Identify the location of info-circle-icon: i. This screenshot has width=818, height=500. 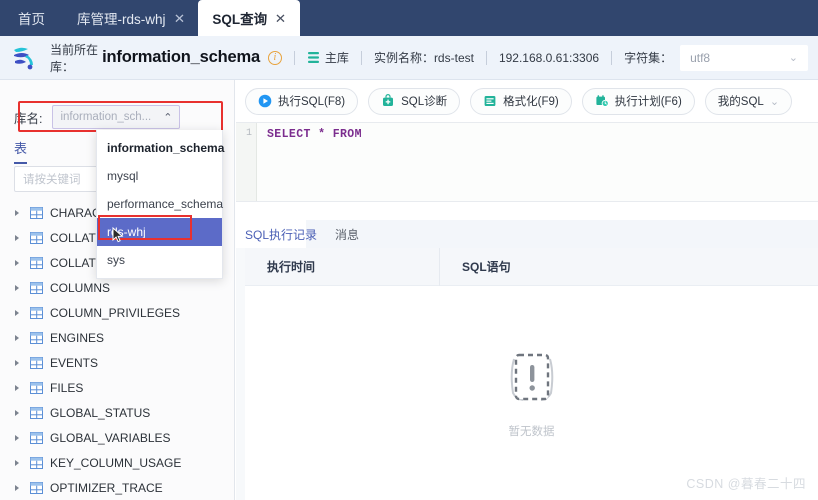
(274, 57).